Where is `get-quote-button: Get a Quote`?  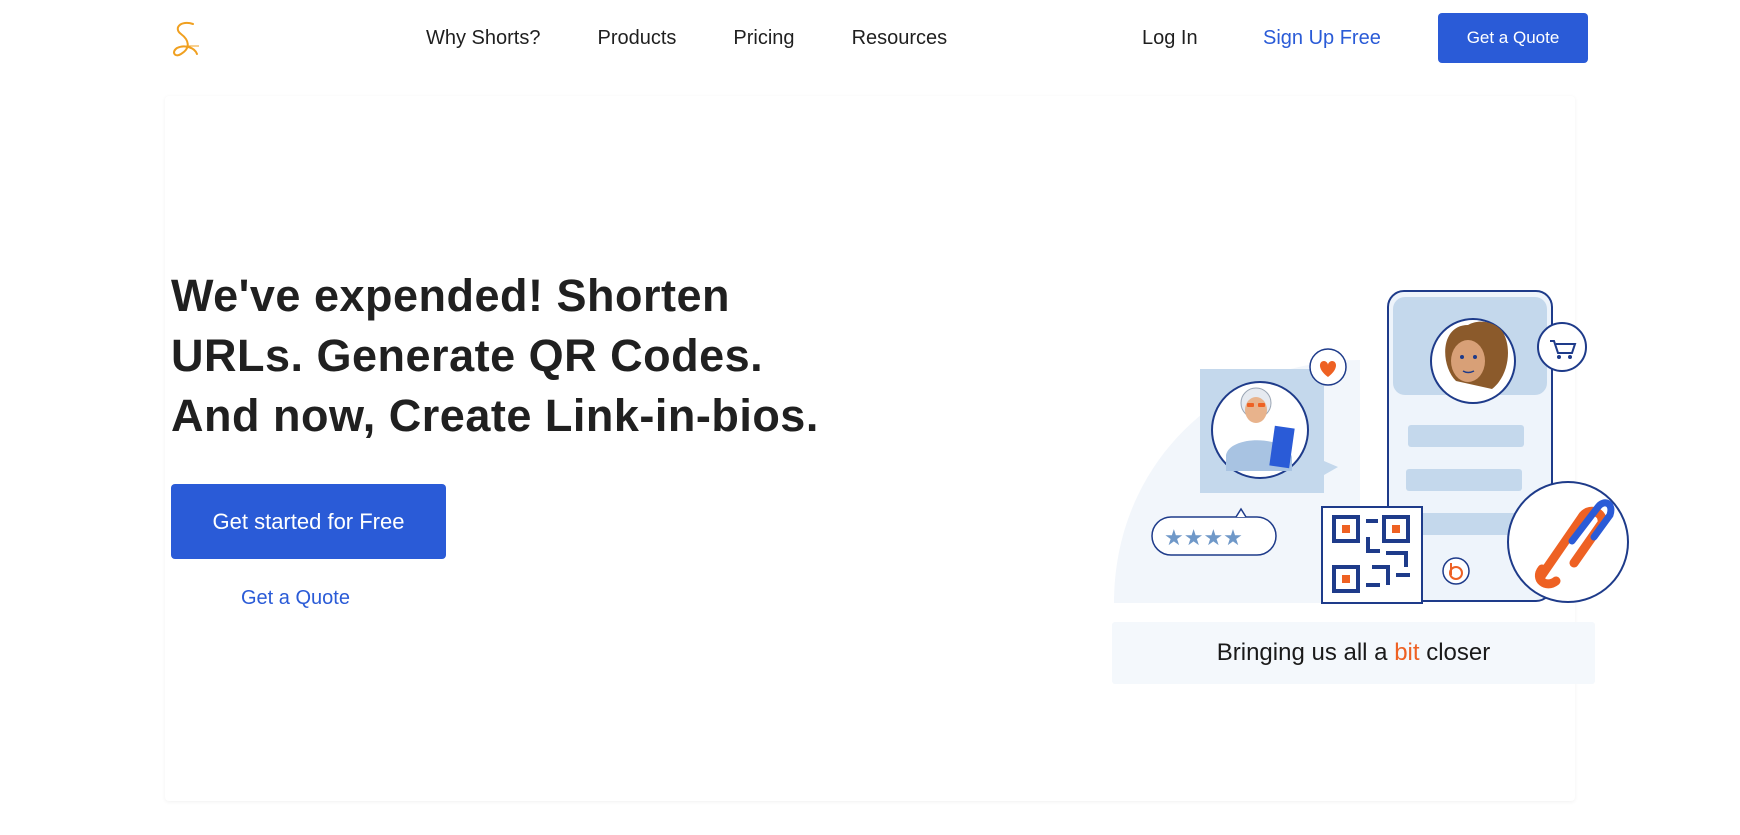
get-quote-button: Get a Quote is located at coordinates (1513, 38).